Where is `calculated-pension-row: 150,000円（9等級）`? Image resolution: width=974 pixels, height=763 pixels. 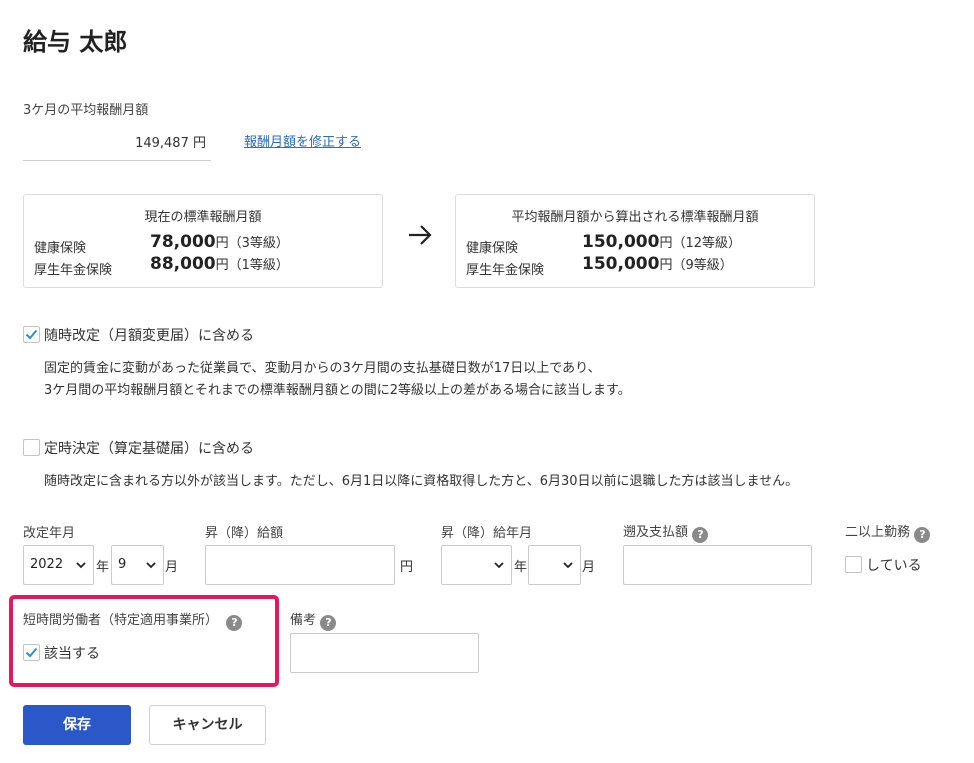 calculated-pension-row: 150,000円（9等級） is located at coordinates (657, 264).